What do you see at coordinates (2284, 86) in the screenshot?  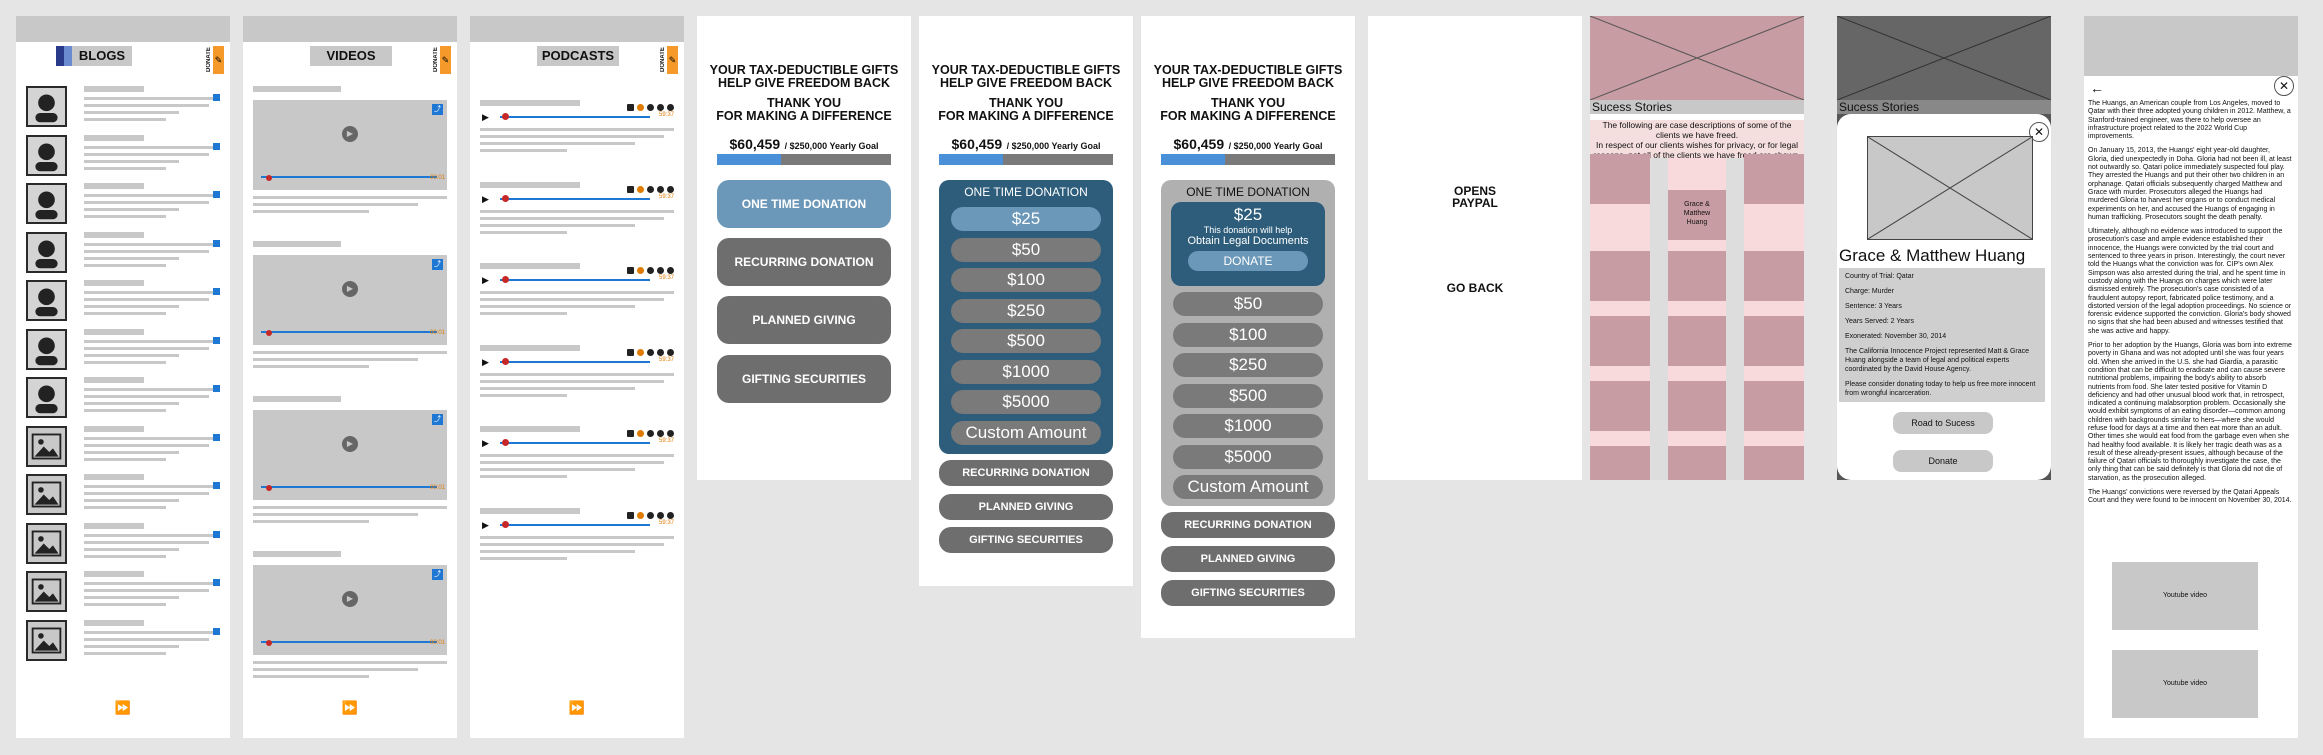 I see `close-icon: ✕` at bounding box center [2284, 86].